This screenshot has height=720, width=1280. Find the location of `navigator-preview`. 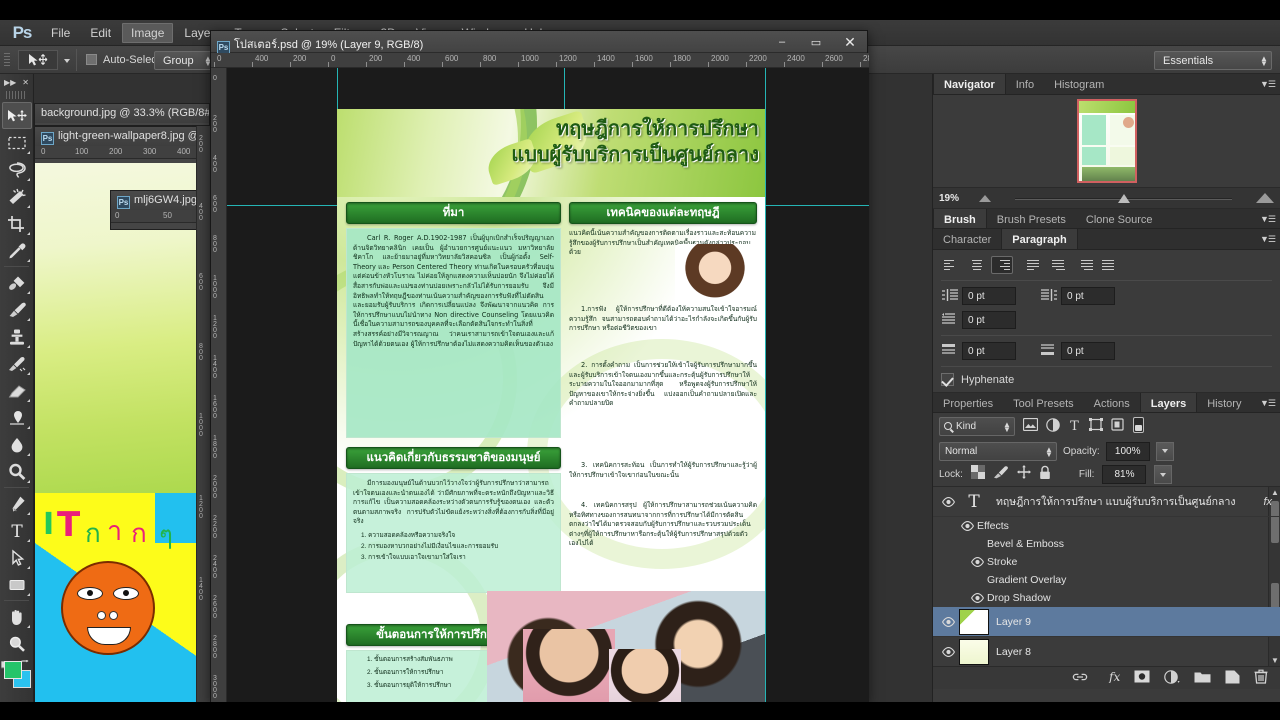

navigator-preview is located at coordinates (1106, 141).